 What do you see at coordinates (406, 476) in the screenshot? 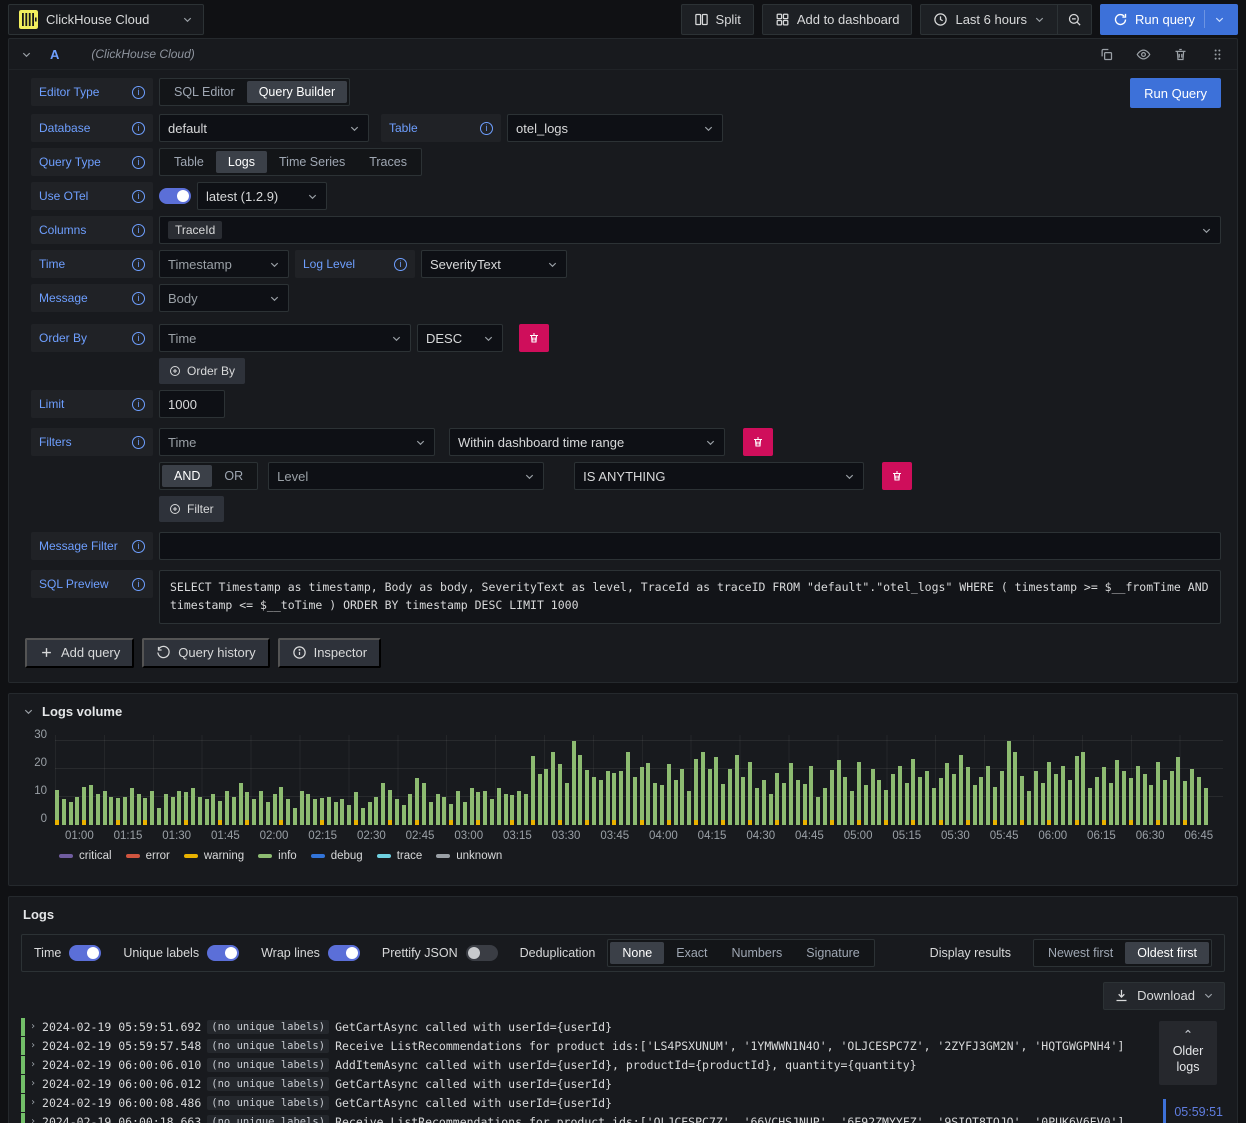
I see `filter2-field-select: Level` at bounding box center [406, 476].